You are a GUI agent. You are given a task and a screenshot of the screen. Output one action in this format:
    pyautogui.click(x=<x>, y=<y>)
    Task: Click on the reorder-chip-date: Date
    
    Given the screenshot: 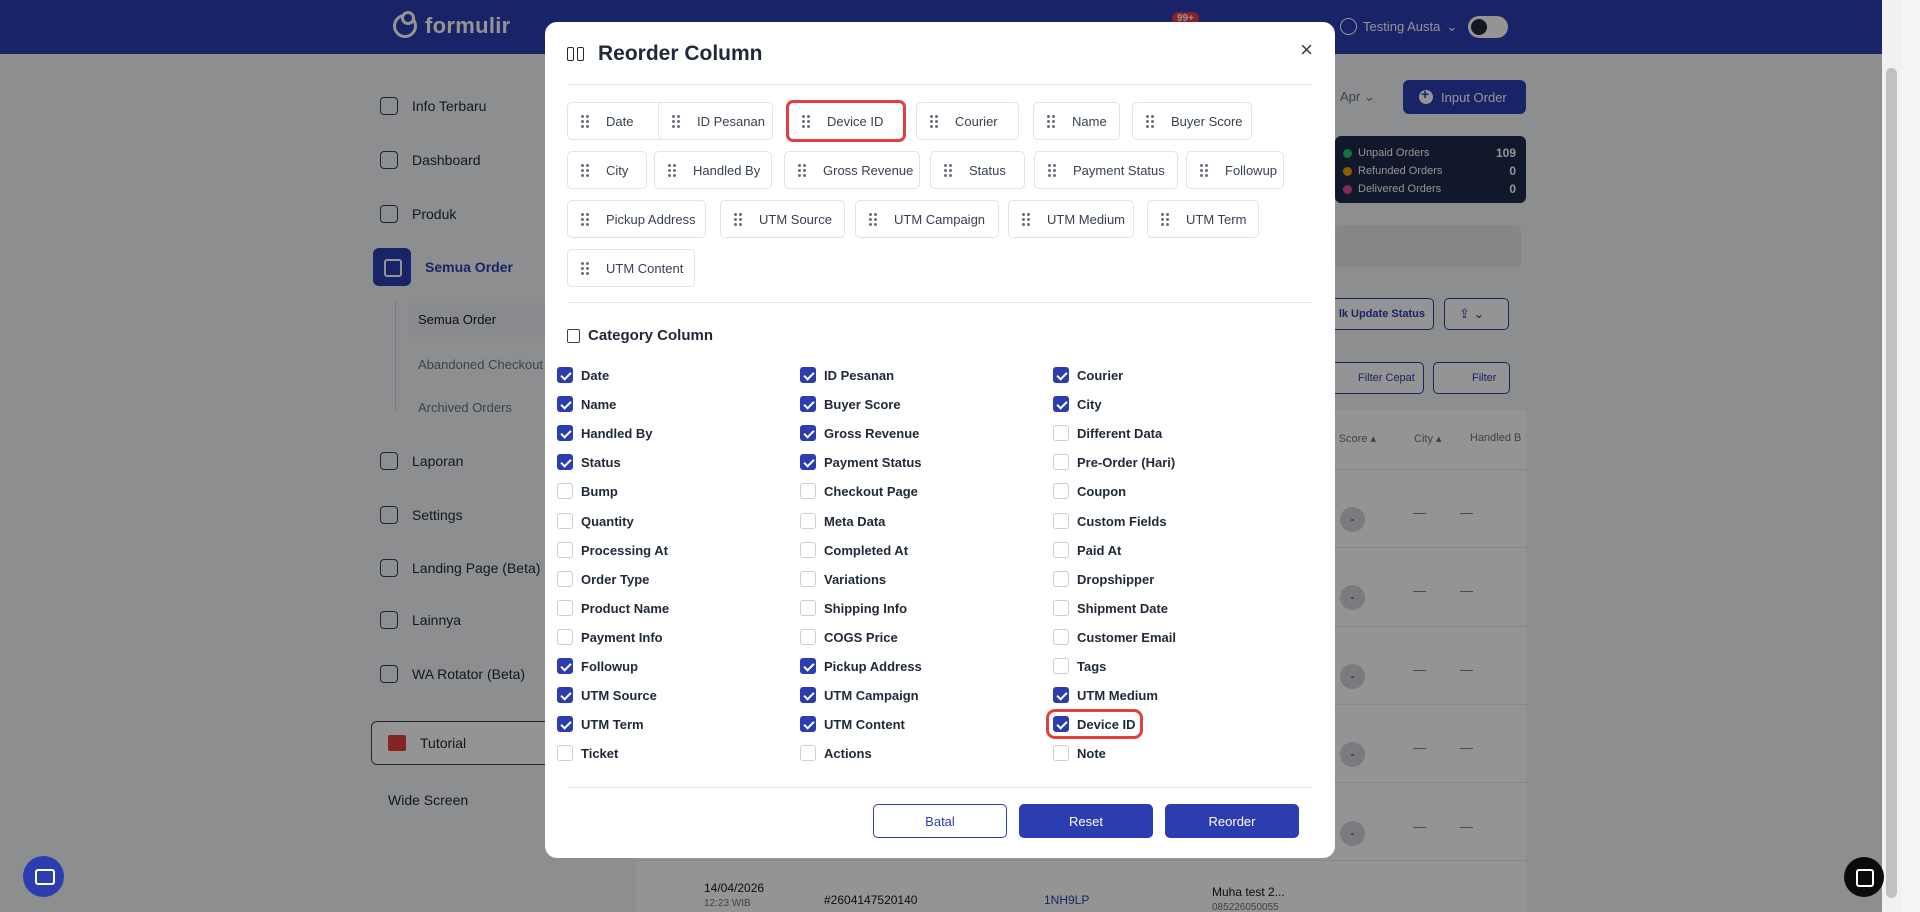 What is the action you would take?
    pyautogui.click(x=619, y=121)
    